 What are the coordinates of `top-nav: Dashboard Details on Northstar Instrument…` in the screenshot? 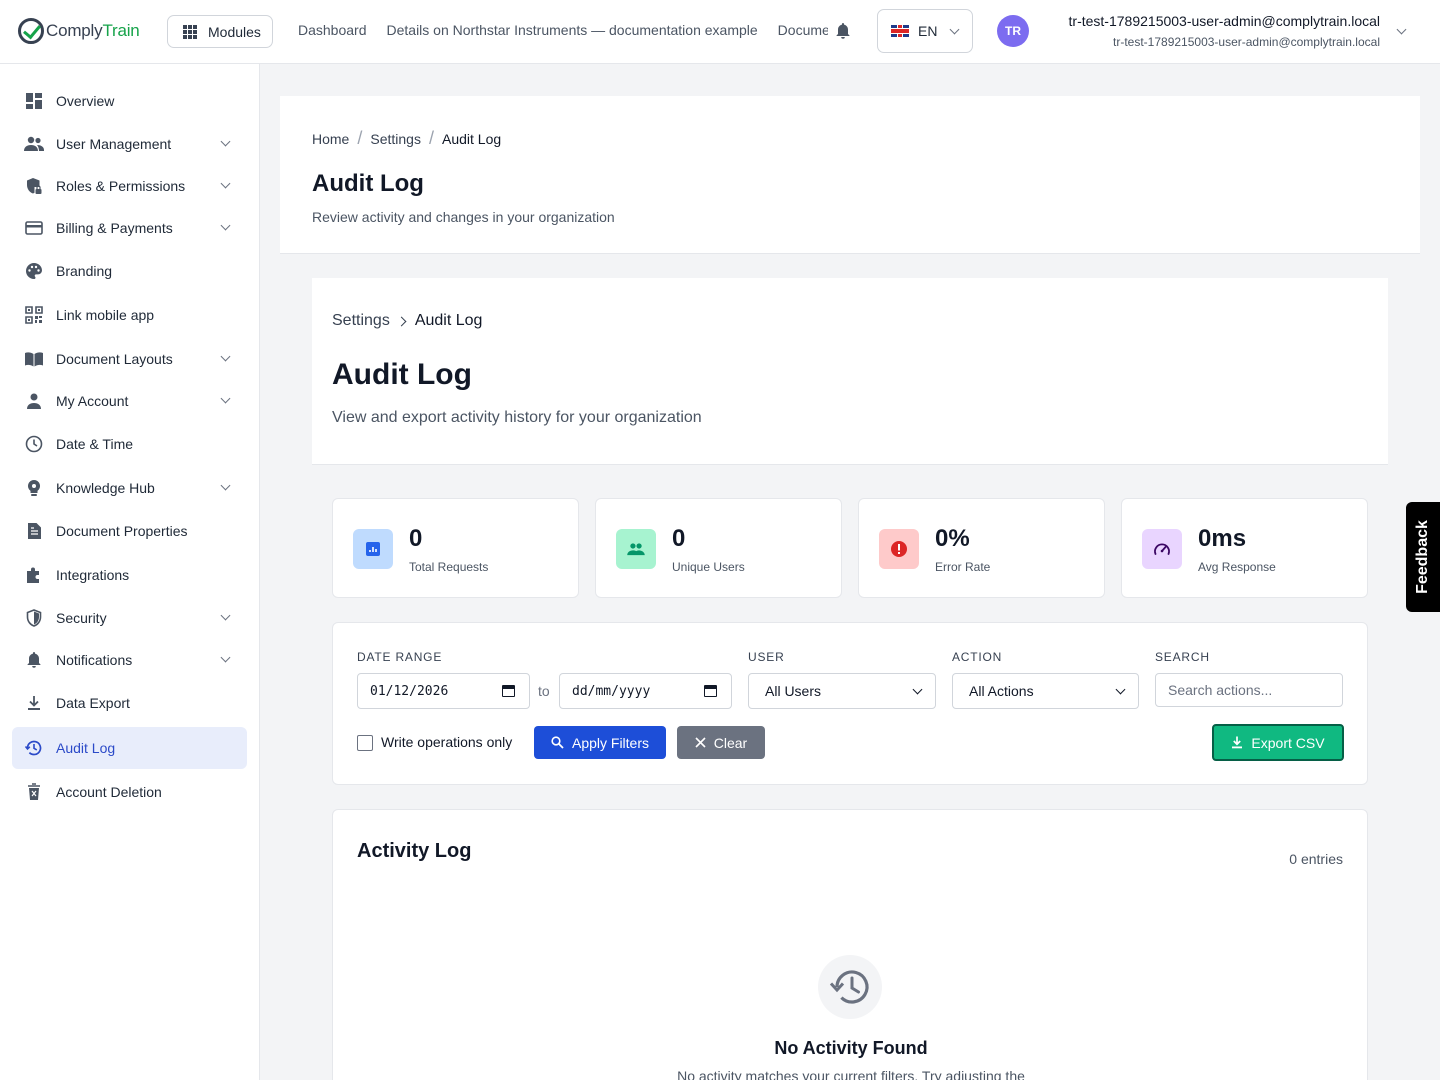 It's located at (563, 32).